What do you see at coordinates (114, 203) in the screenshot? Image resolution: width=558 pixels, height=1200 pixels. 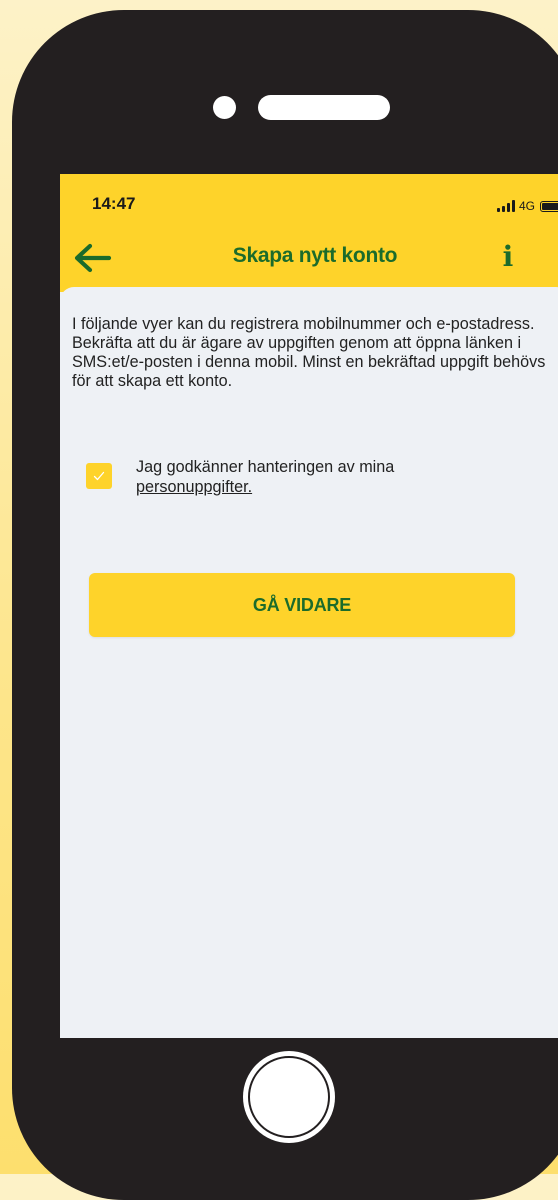 I see `status-time: 14:47` at bounding box center [114, 203].